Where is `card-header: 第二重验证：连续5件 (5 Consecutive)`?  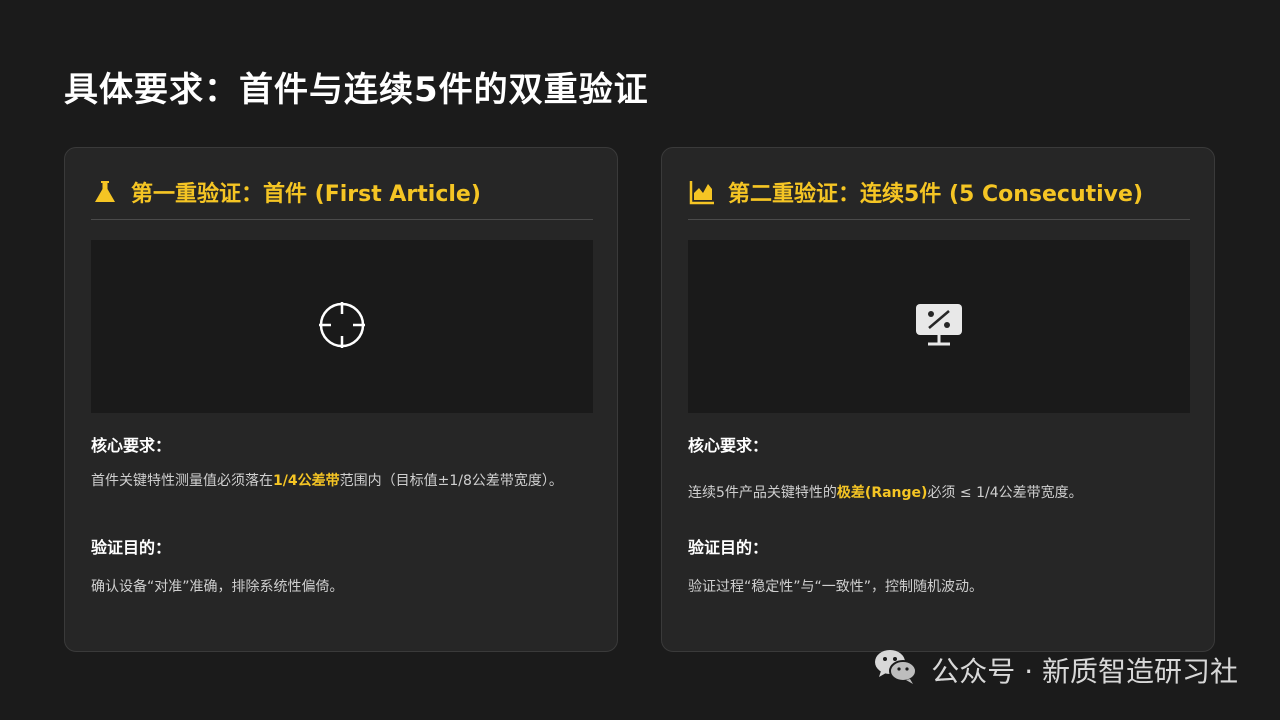 card-header: 第二重验证：连续5件 (5 Consecutive) is located at coordinates (939, 196).